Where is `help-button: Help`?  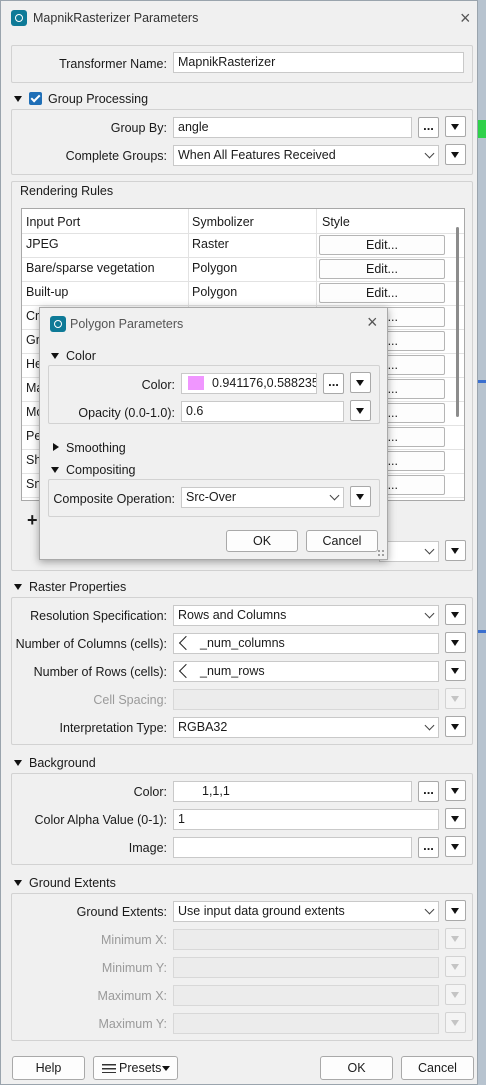 help-button: Help is located at coordinates (48, 1068).